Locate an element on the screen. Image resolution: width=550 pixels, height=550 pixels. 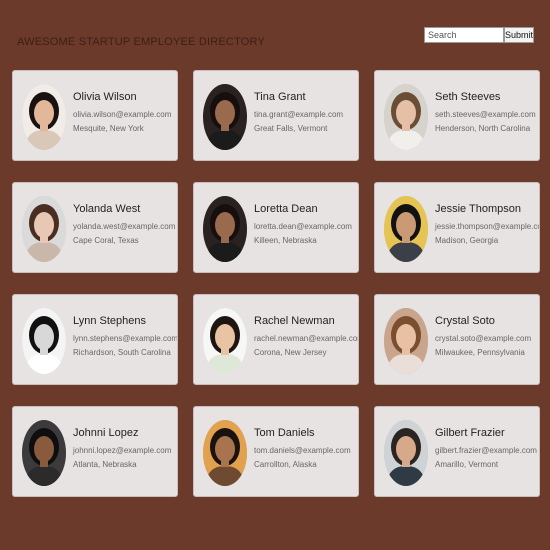
employee-email: crystal.soto@example.com is located at coordinates (483, 338).